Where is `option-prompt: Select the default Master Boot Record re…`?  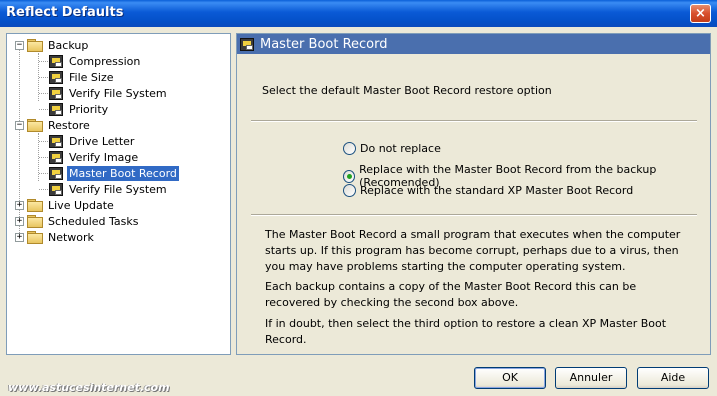
option-prompt: Select the default Master Boot Record re… is located at coordinates (407, 90).